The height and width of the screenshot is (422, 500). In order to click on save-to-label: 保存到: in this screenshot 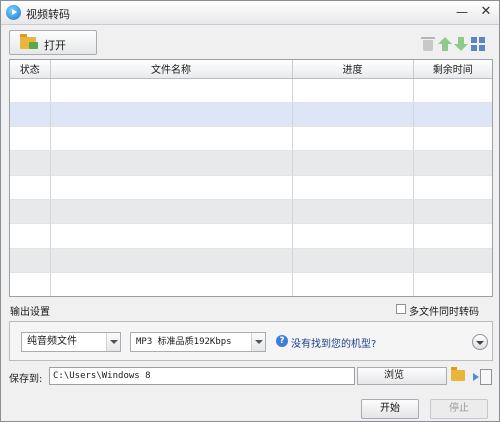, I will do `click(26, 379)`.